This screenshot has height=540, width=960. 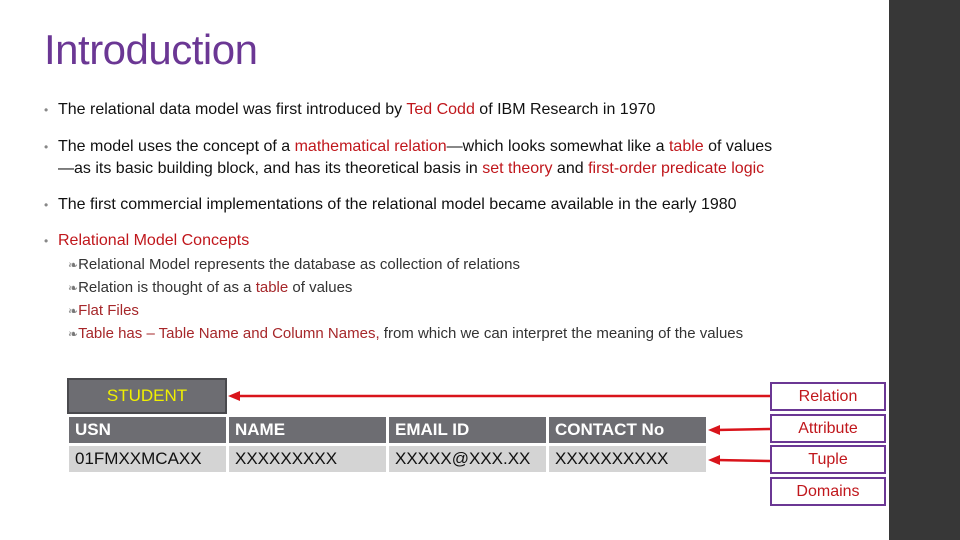 What do you see at coordinates (714, 460) in the screenshot?
I see `arrowhead-tuple-icon` at bounding box center [714, 460].